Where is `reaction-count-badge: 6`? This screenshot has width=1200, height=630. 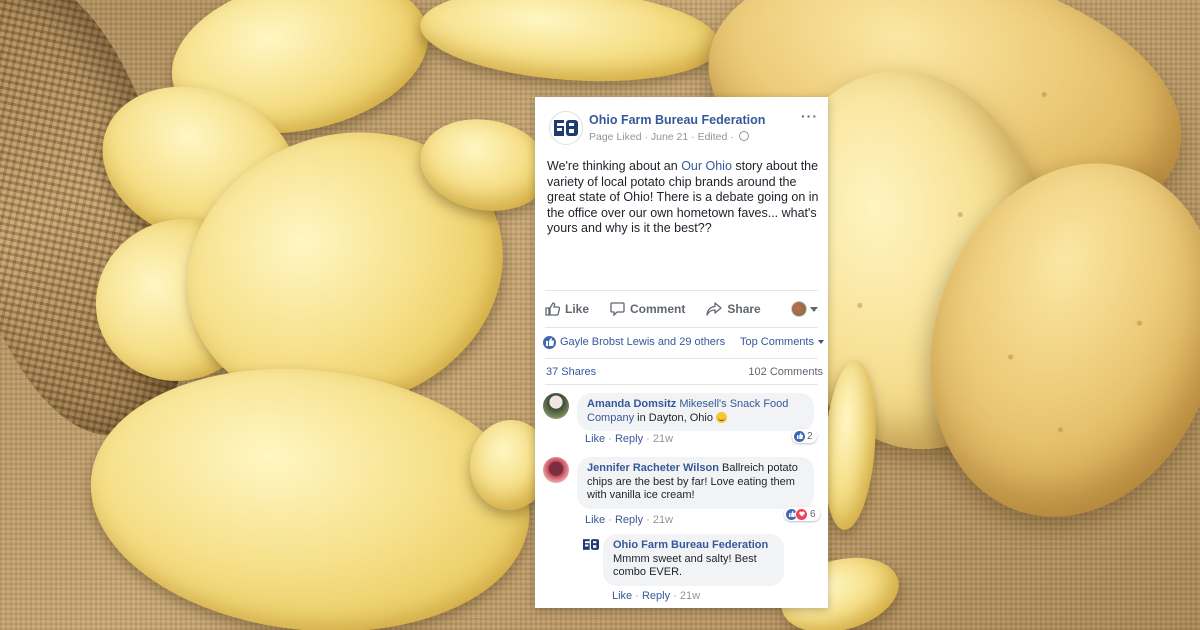
reaction-count-badge: 6 is located at coordinates (802, 514).